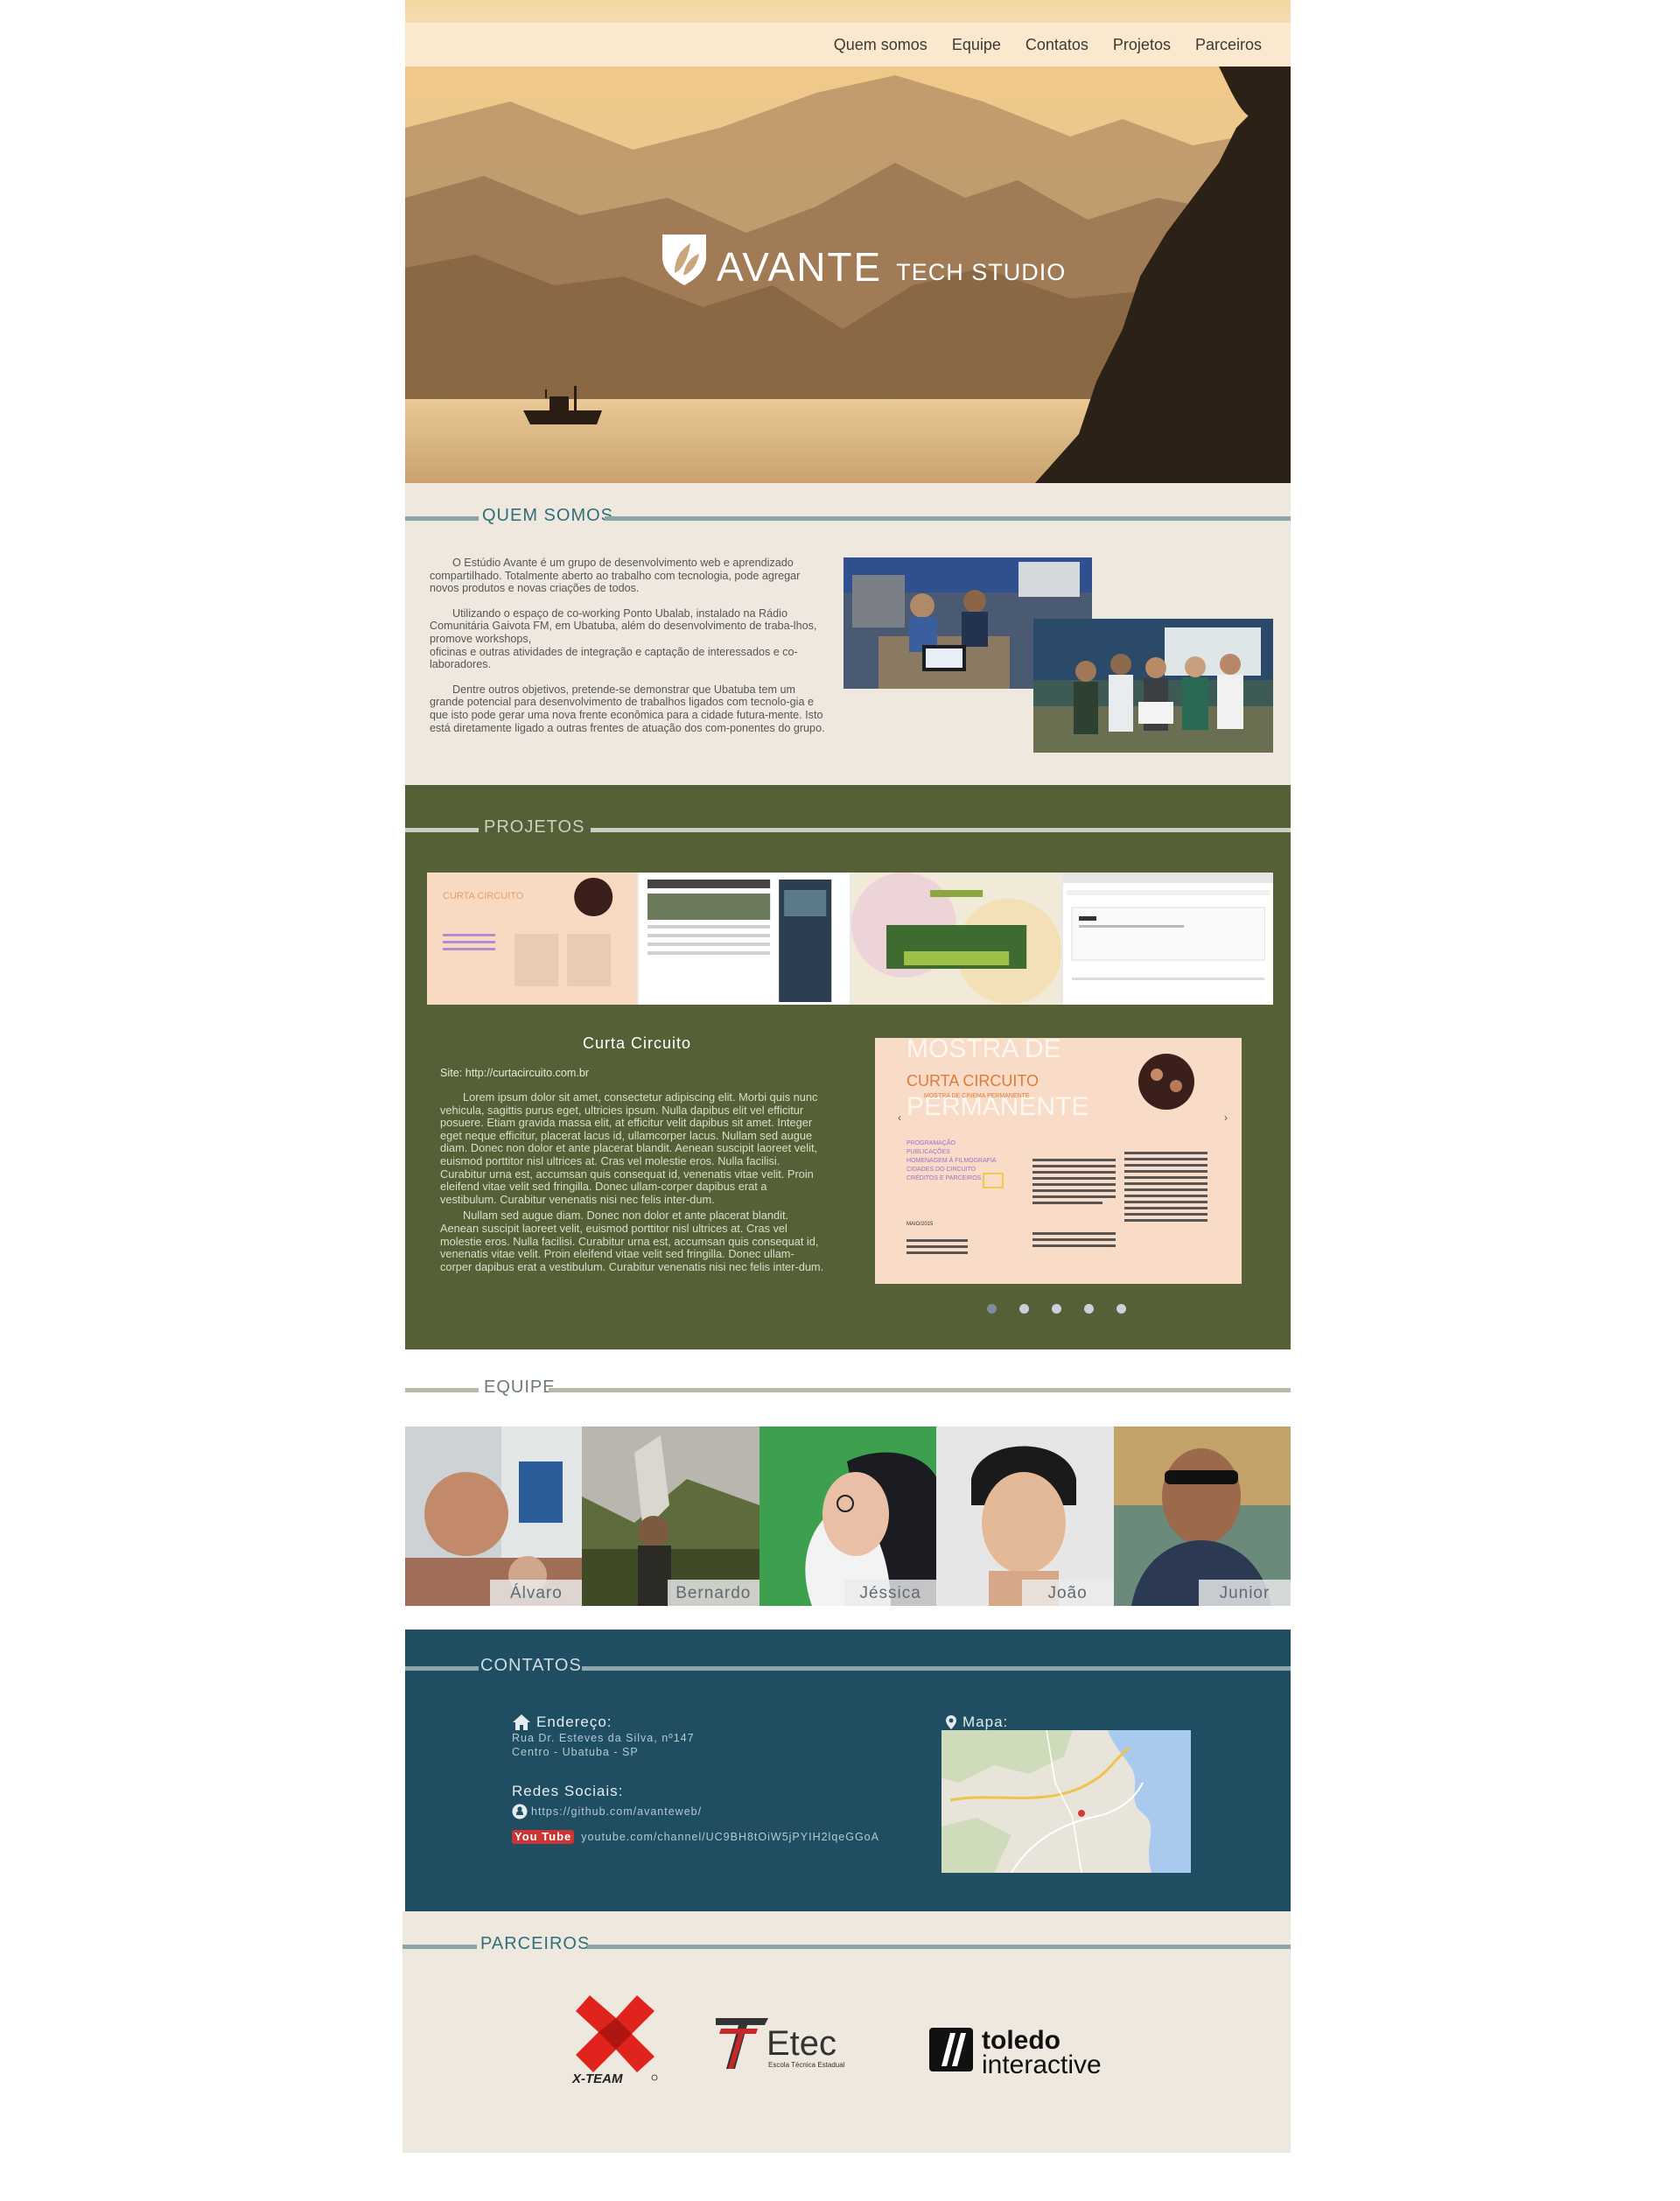 This screenshot has height=2201, width=1680. I want to click on address-line: Rua Dr. Esteves da Silva, nº147, so click(603, 1738).